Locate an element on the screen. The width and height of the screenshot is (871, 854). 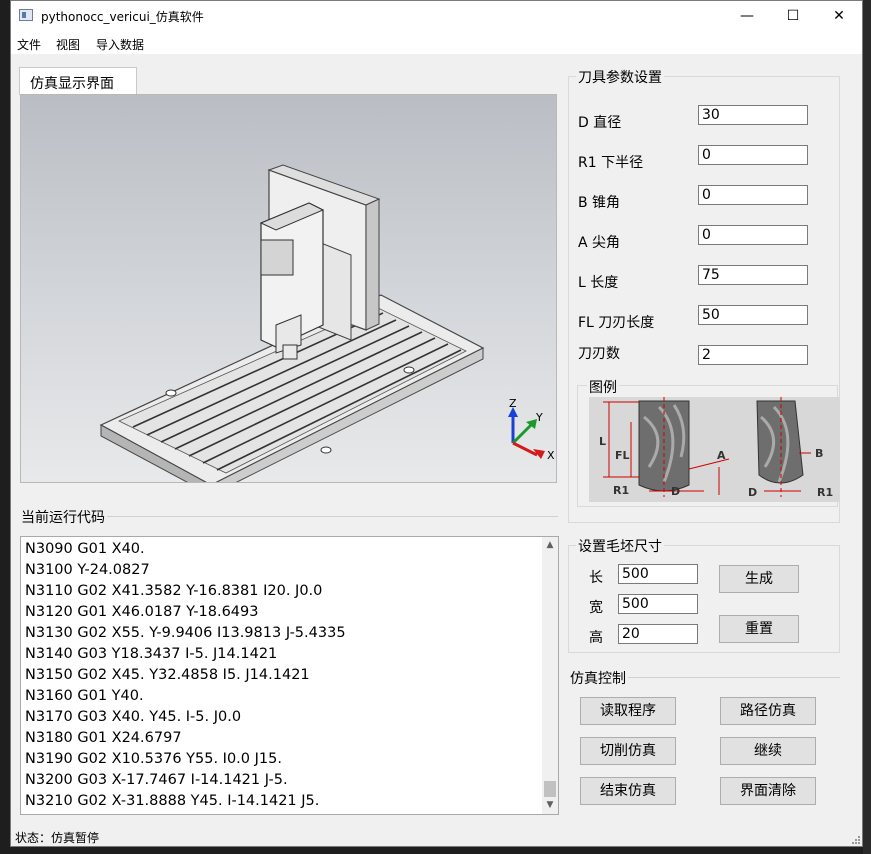
tool-params-title: 刀具参数设置 is located at coordinates (620, 77).